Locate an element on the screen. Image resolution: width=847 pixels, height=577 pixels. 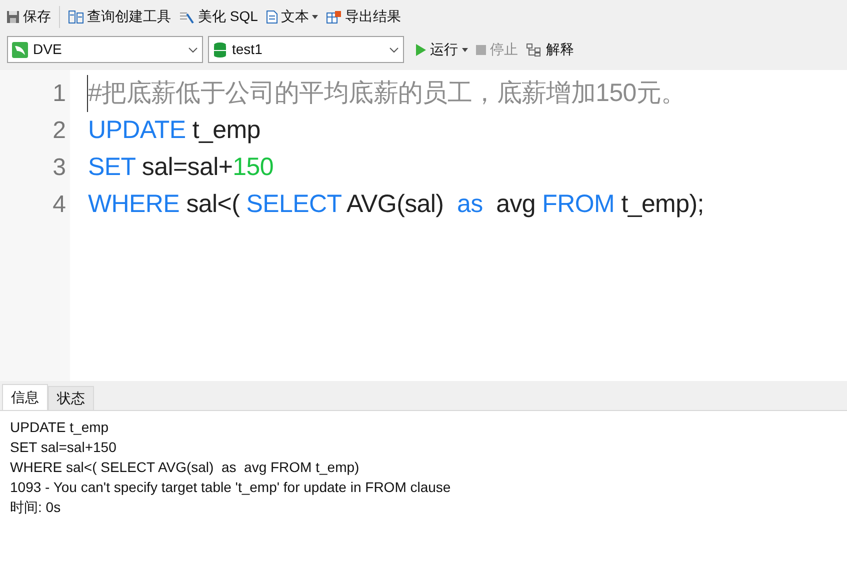
line-number: 3 is located at coordinates (59, 167).